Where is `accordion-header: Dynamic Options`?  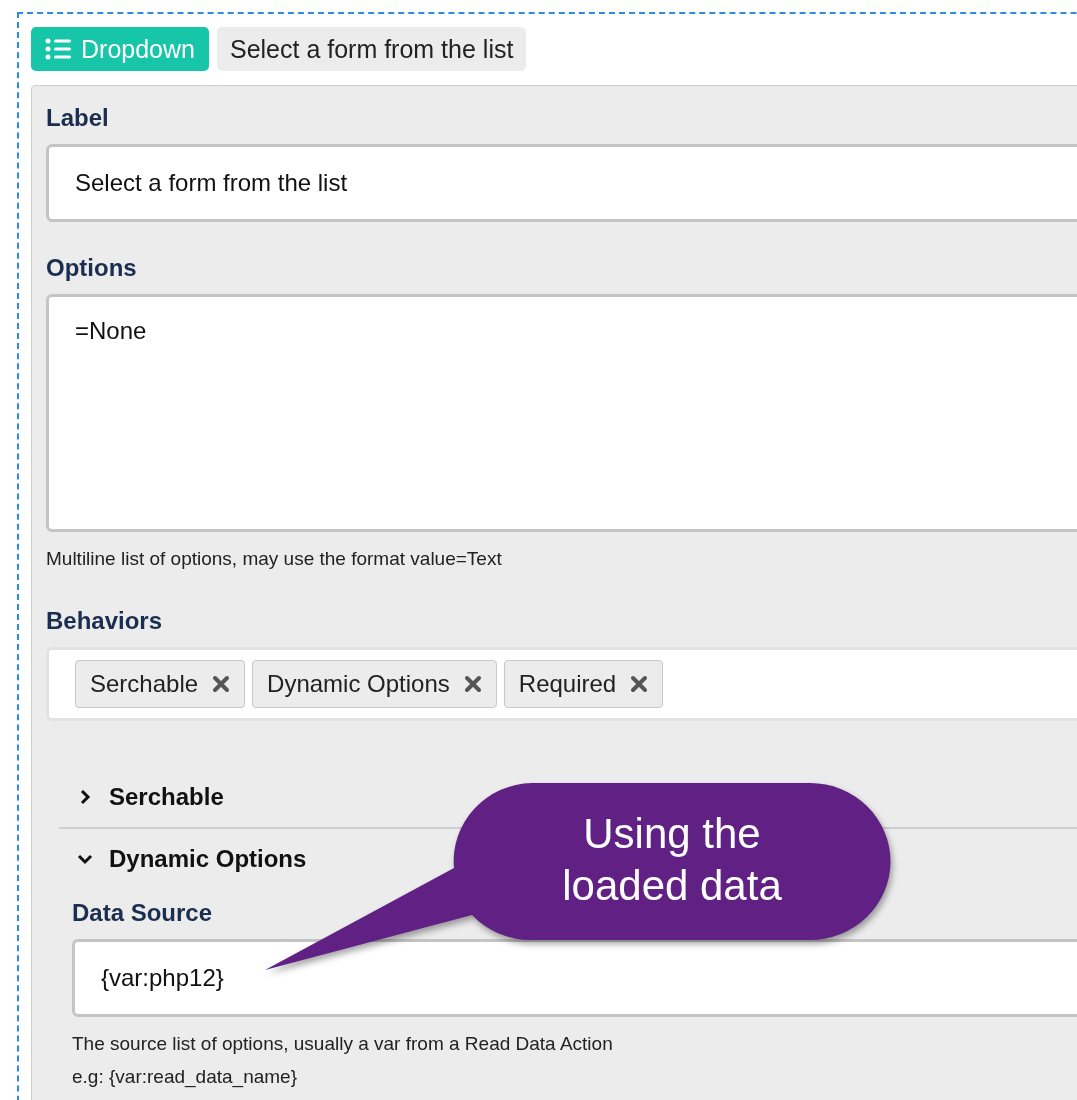
accordion-header: Dynamic Options is located at coordinates (192, 859).